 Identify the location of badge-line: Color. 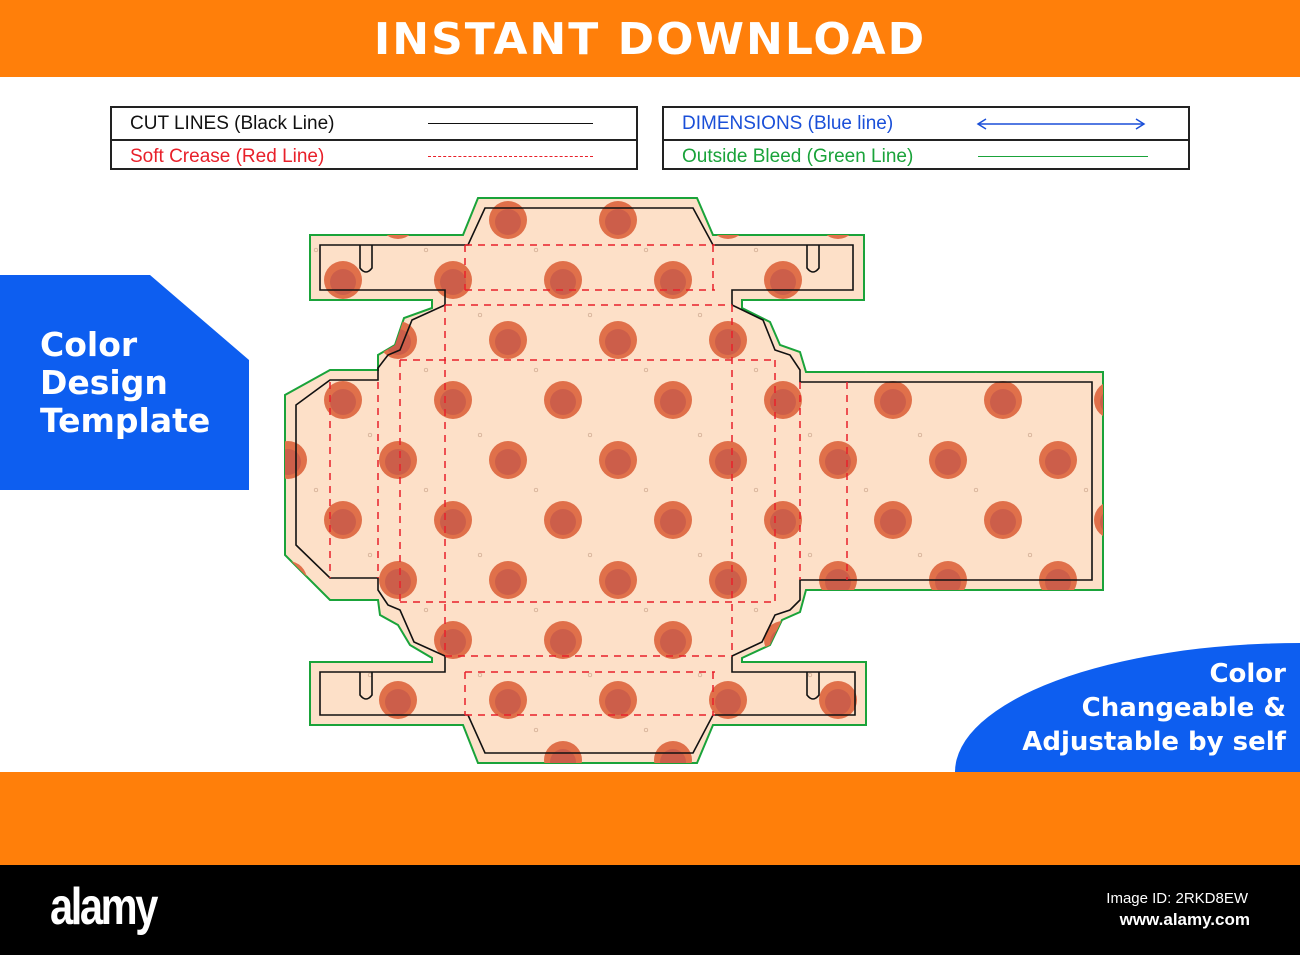
(1247, 674).